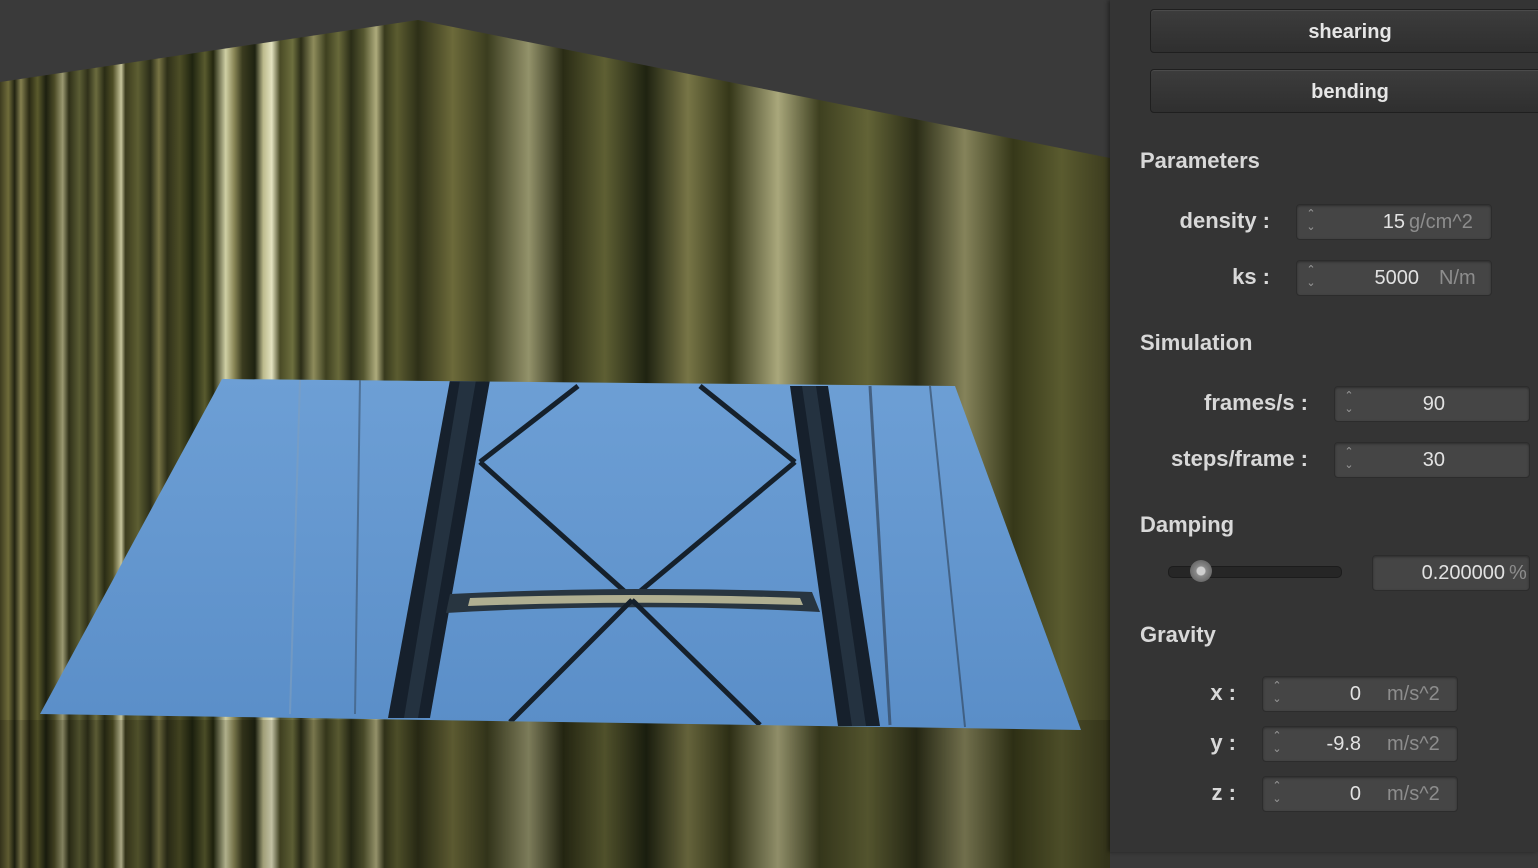  I want to click on gravity-z-value: 0, so click(1355, 794).